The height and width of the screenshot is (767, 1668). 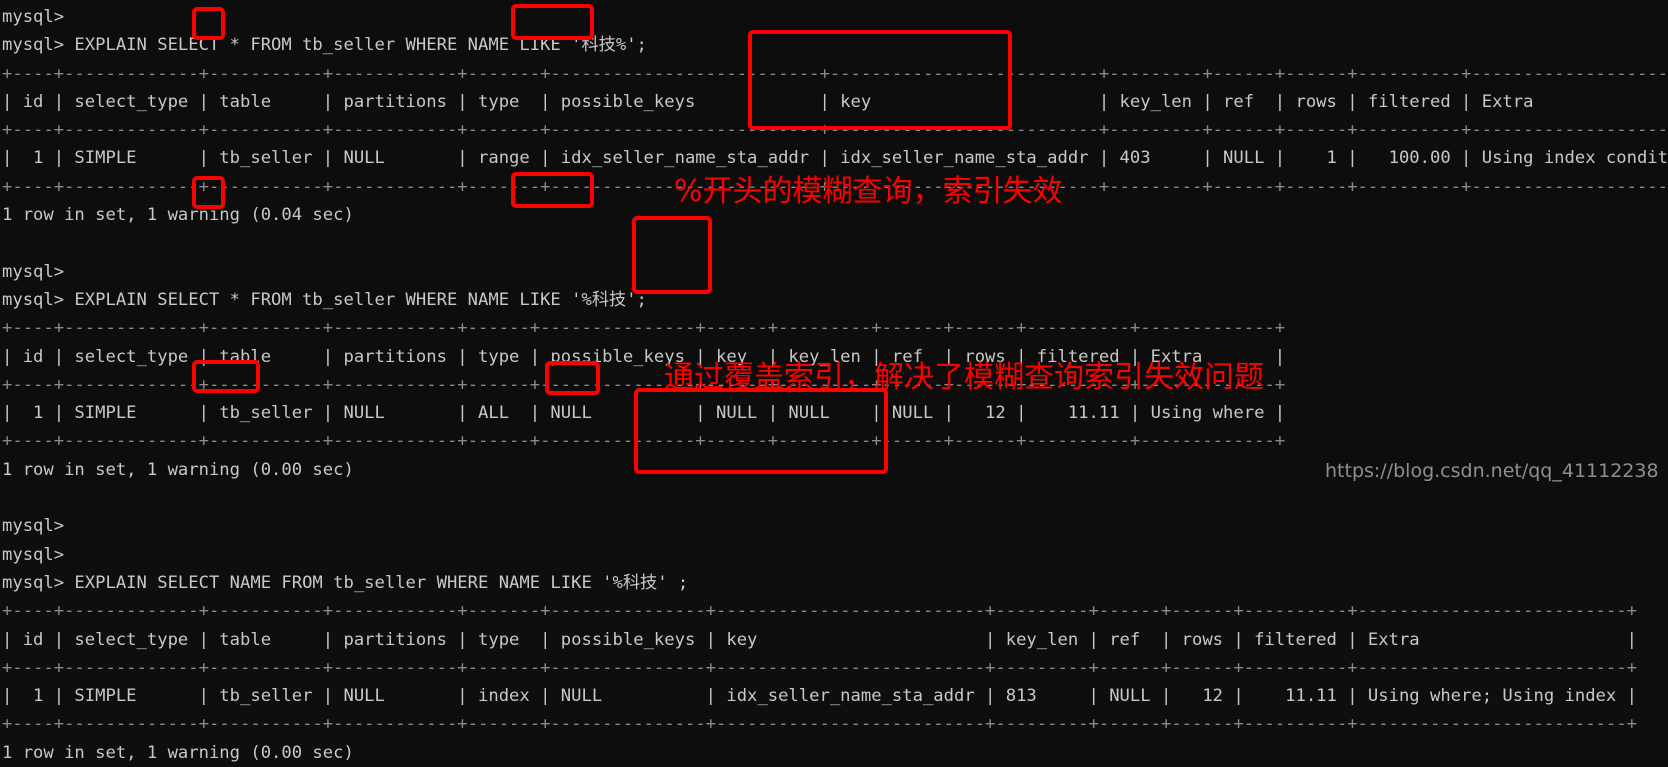 I want to click on annotation-text-bottom: 通过覆盖索引，解决了模糊查询索引失效问题, so click(x=964, y=377).